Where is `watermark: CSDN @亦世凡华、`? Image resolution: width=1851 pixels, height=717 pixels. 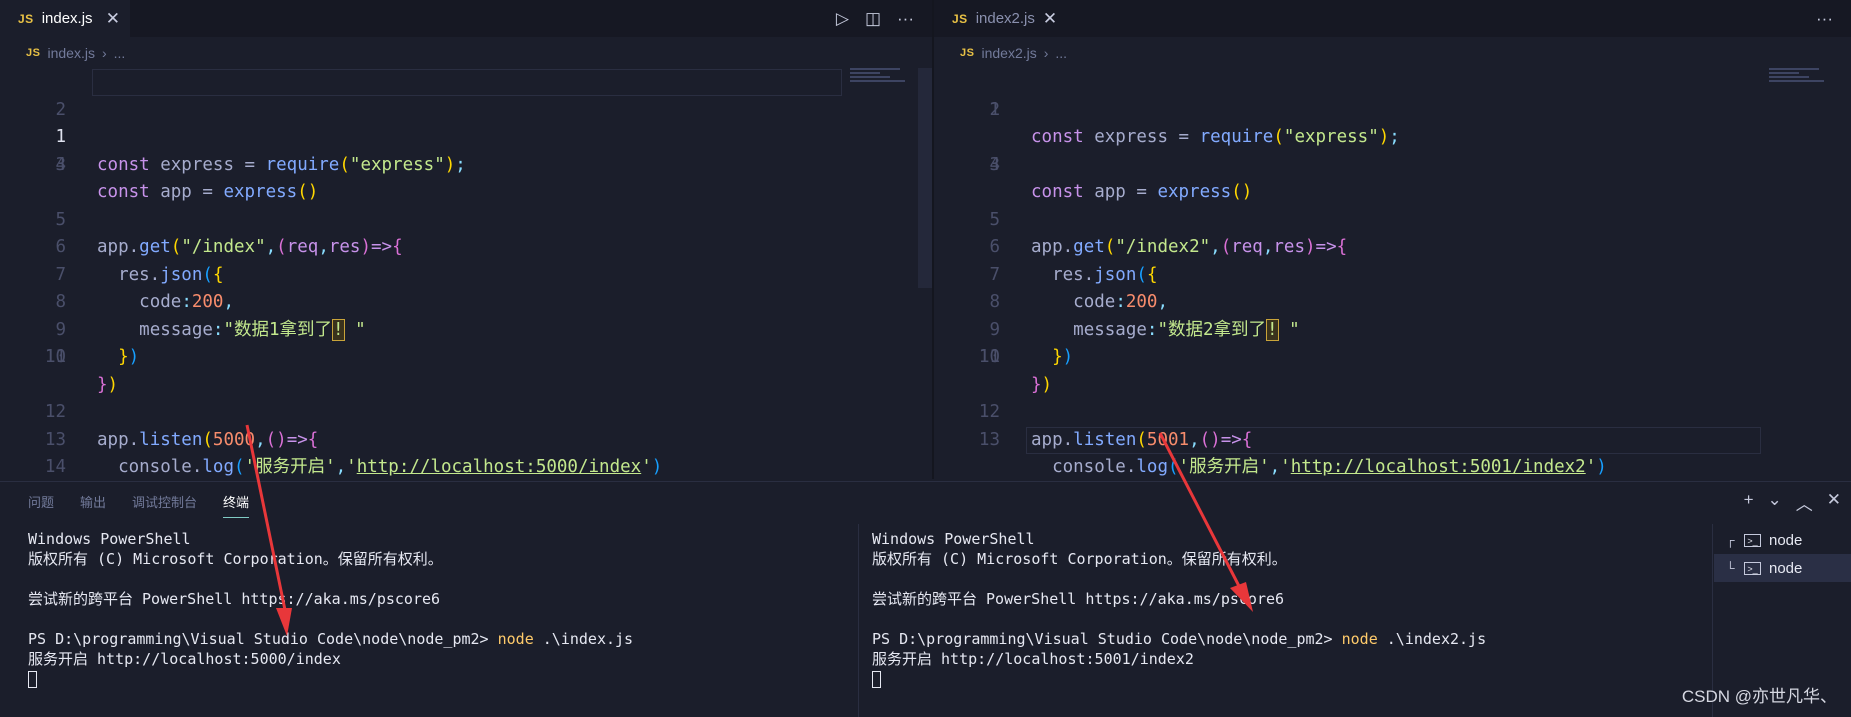
watermark: CSDN @亦世凡华、 is located at coordinates (1759, 696).